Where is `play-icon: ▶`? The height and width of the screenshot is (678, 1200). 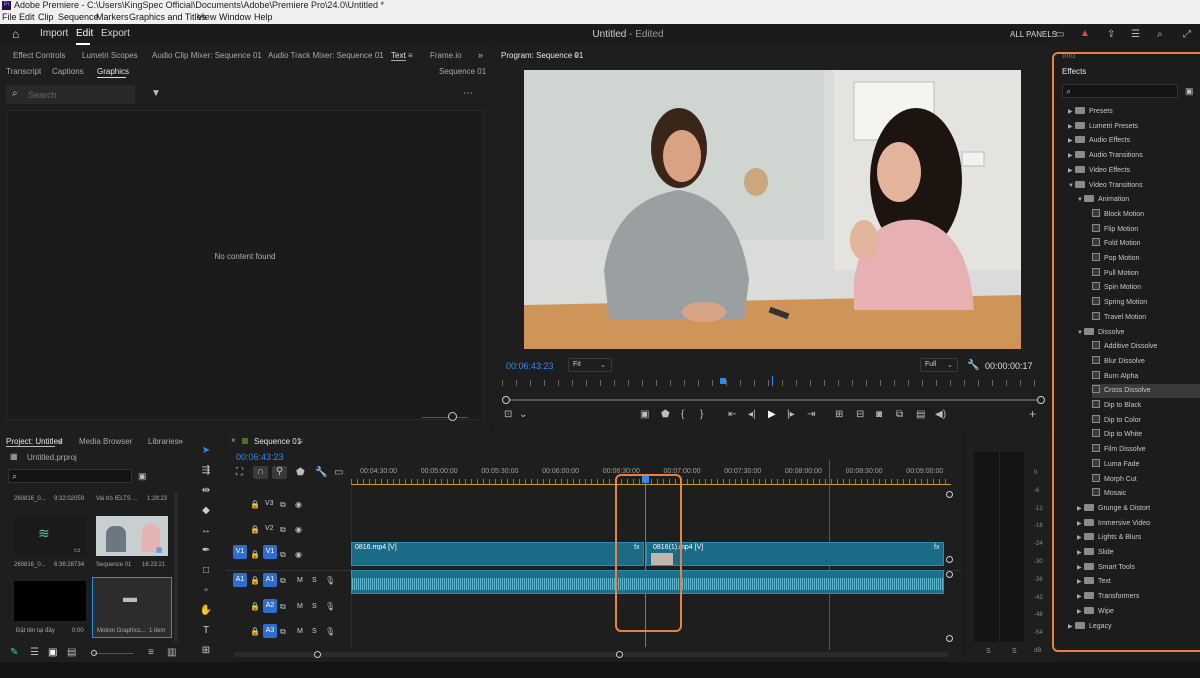
play-icon: ▶ is located at coordinates (772, 415).